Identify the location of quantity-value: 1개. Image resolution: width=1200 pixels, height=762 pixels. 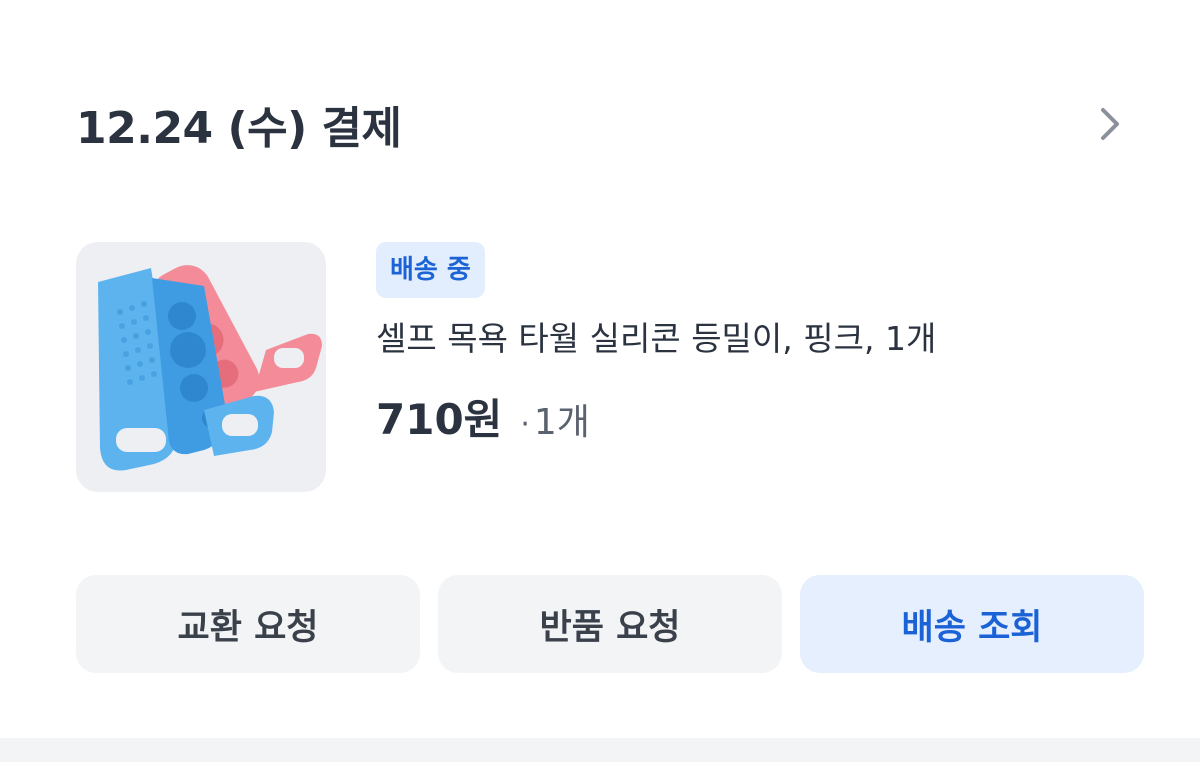
(561, 422).